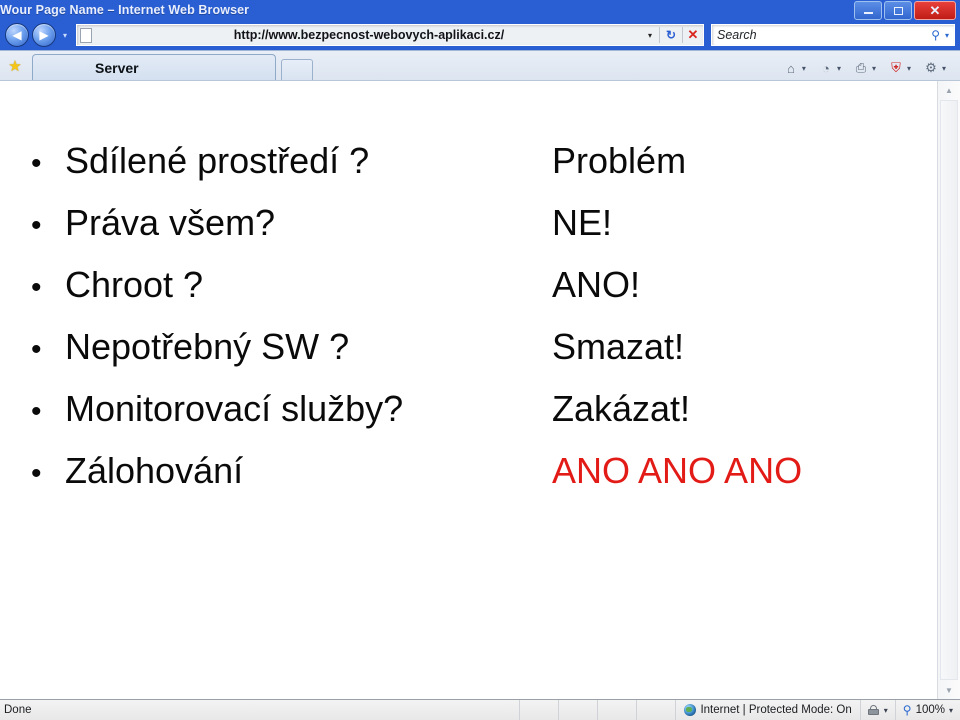  Describe the element at coordinates (217, 160) in the screenshot. I see `question-text: Sdílené prostředí ?` at that location.